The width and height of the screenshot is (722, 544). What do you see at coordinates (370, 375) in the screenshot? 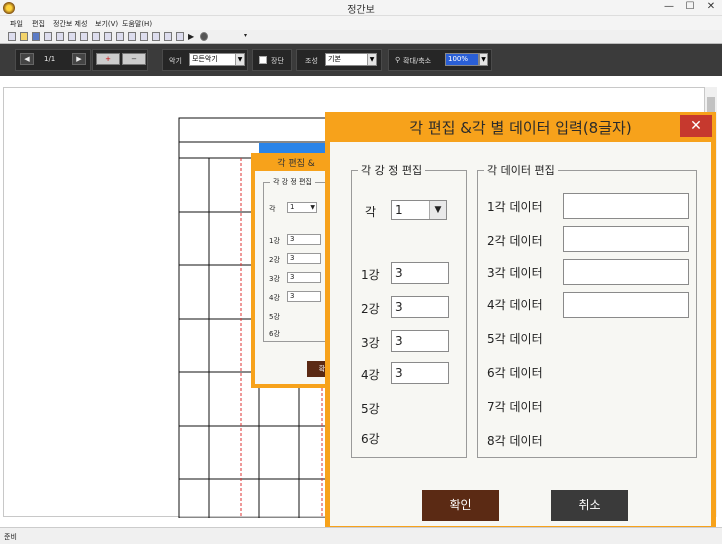
I see `gang-label: 4강` at bounding box center [370, 375].